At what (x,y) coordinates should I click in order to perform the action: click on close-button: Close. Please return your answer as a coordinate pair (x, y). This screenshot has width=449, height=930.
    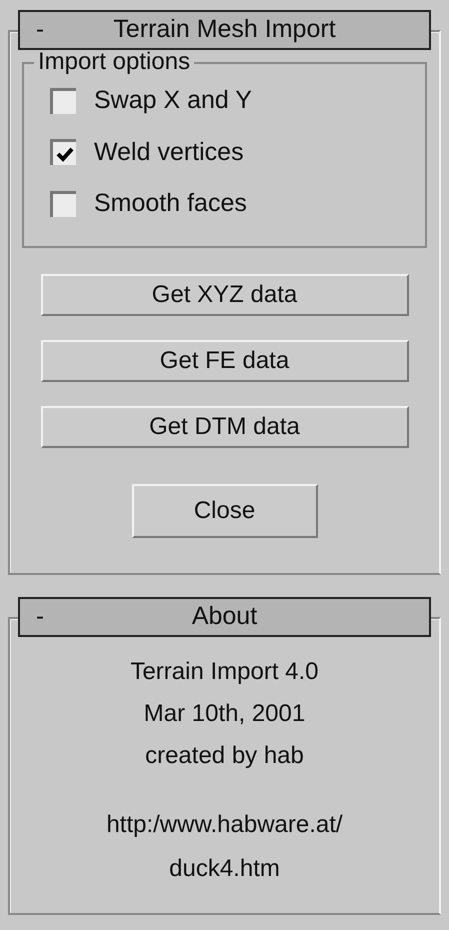
    Looking at the image, I should click on (225, 511).